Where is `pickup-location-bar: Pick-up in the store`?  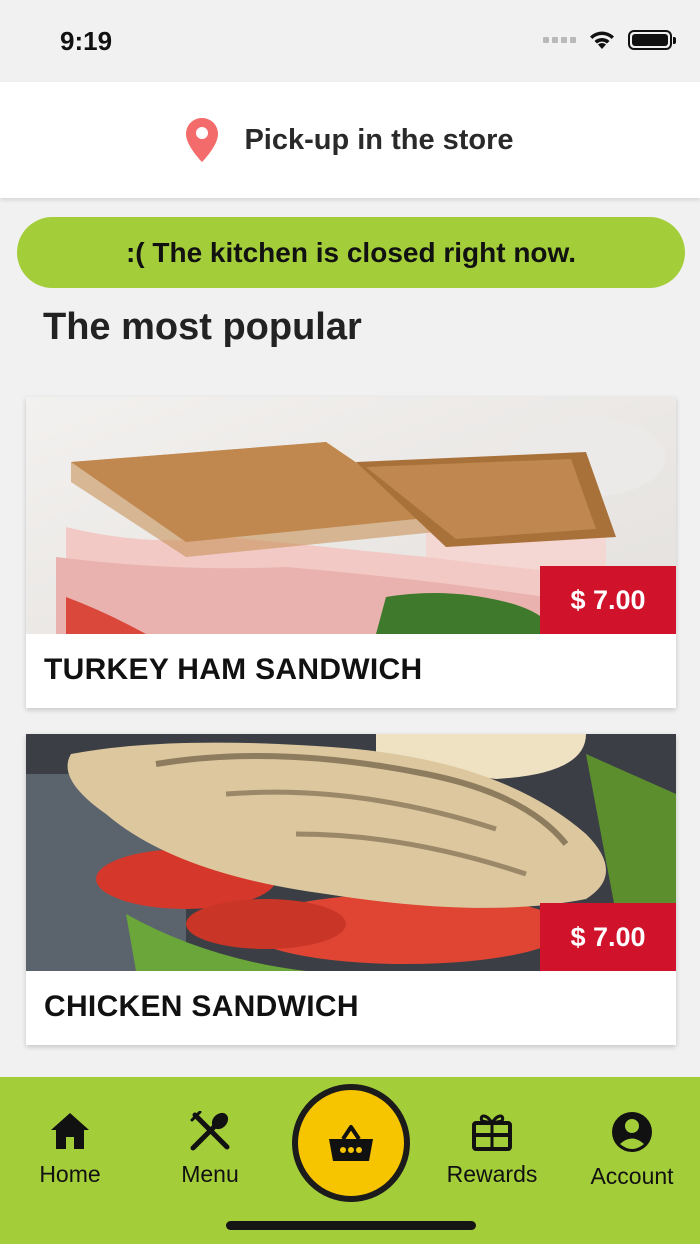 pickup-location-bar: Pick-up in the store is located at coordinates (350, 140).